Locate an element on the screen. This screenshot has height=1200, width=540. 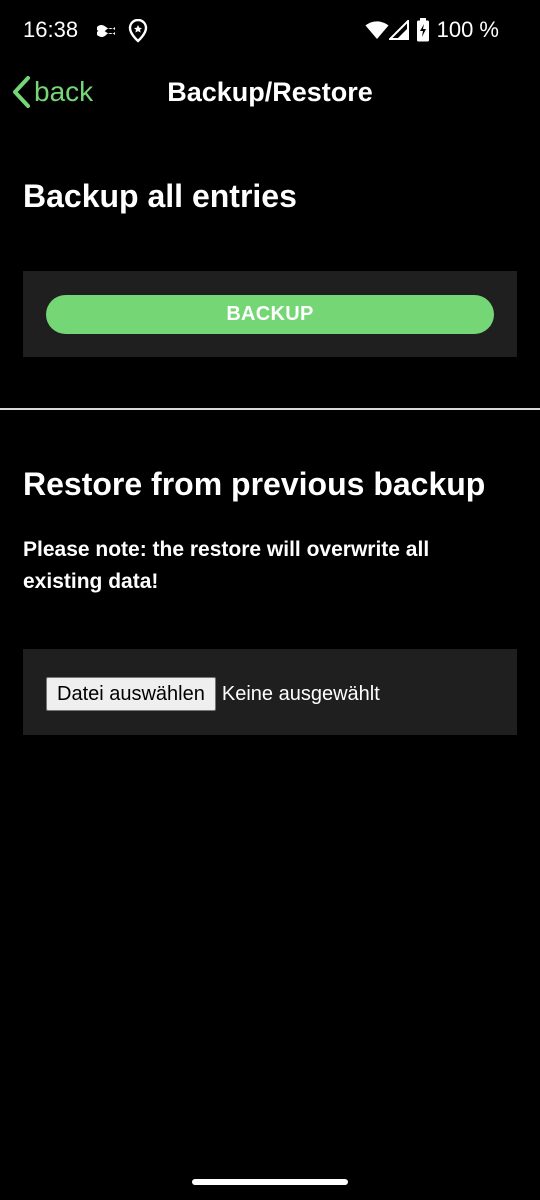
gesture-nav-bar is located at coordinates (270, 1182).